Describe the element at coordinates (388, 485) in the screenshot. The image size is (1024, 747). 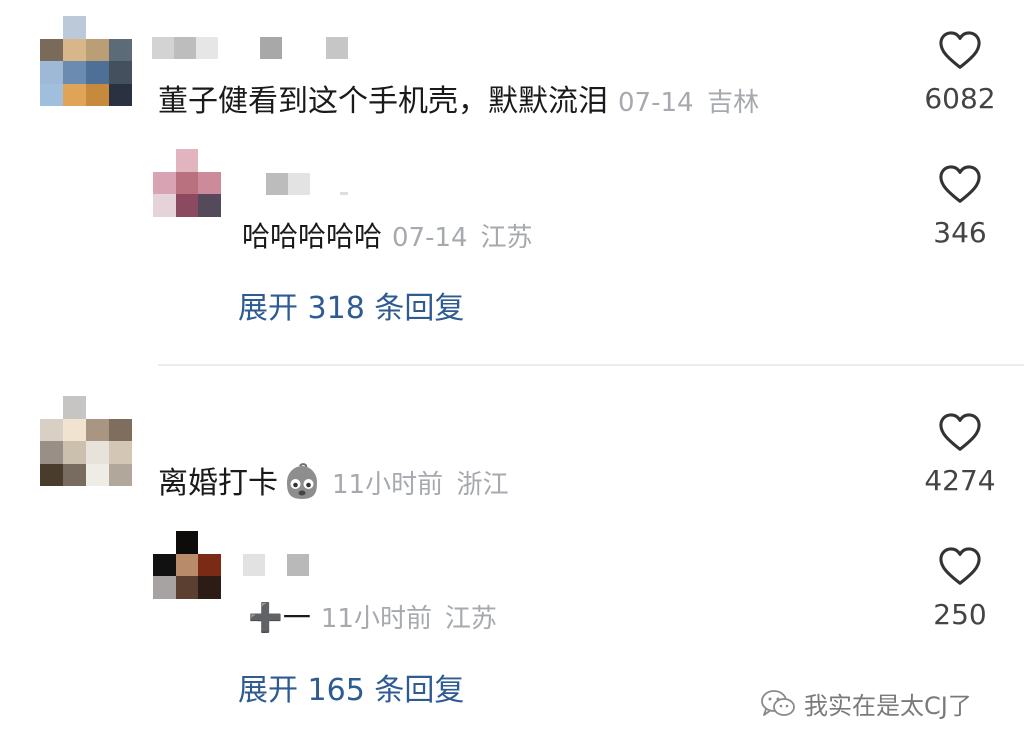
I see `comment-date: 11小时前` at that location.